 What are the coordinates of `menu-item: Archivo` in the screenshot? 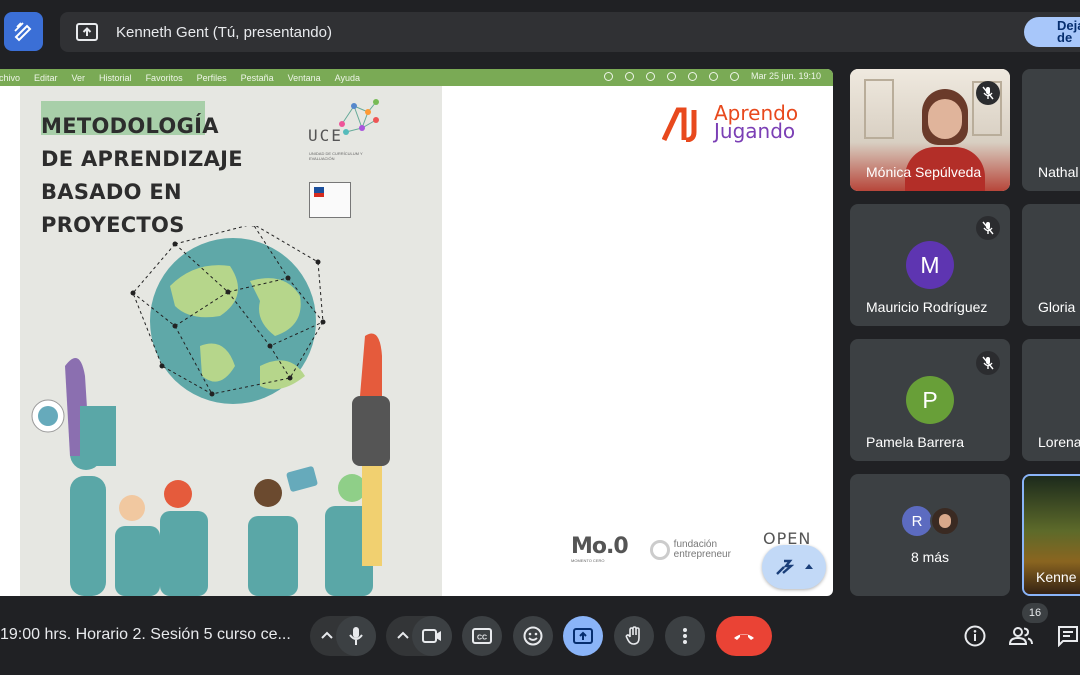 It's located at (10, 77).